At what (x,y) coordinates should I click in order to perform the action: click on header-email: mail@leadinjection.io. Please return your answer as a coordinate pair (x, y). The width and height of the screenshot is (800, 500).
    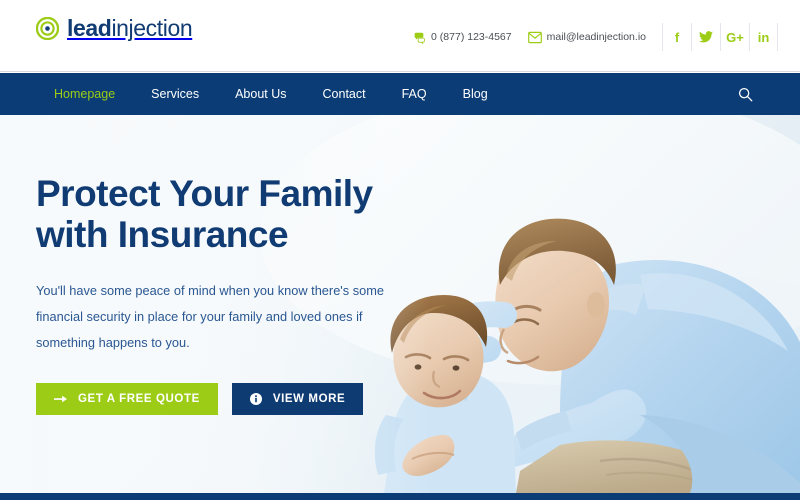
    Looking at the image, I should click on (586, 37).